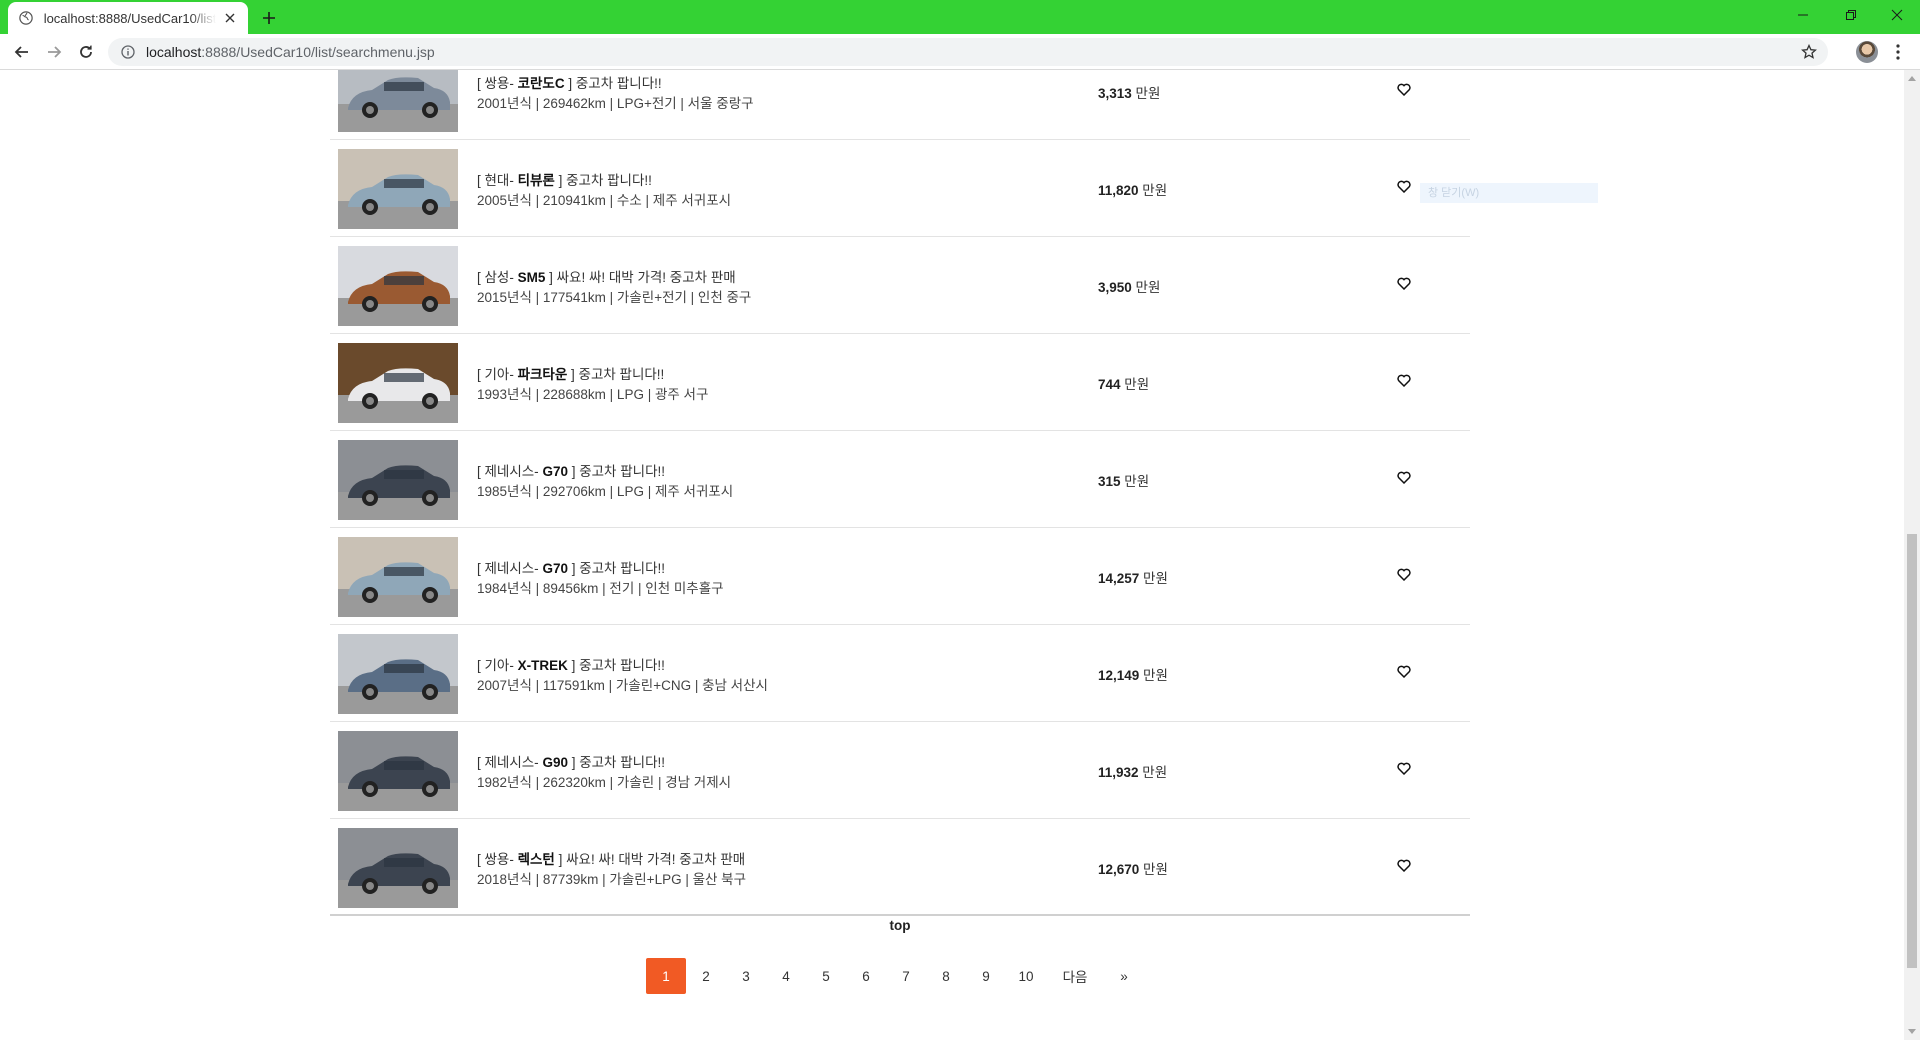  I want to click on price-value: 744, so click(1109, 384).